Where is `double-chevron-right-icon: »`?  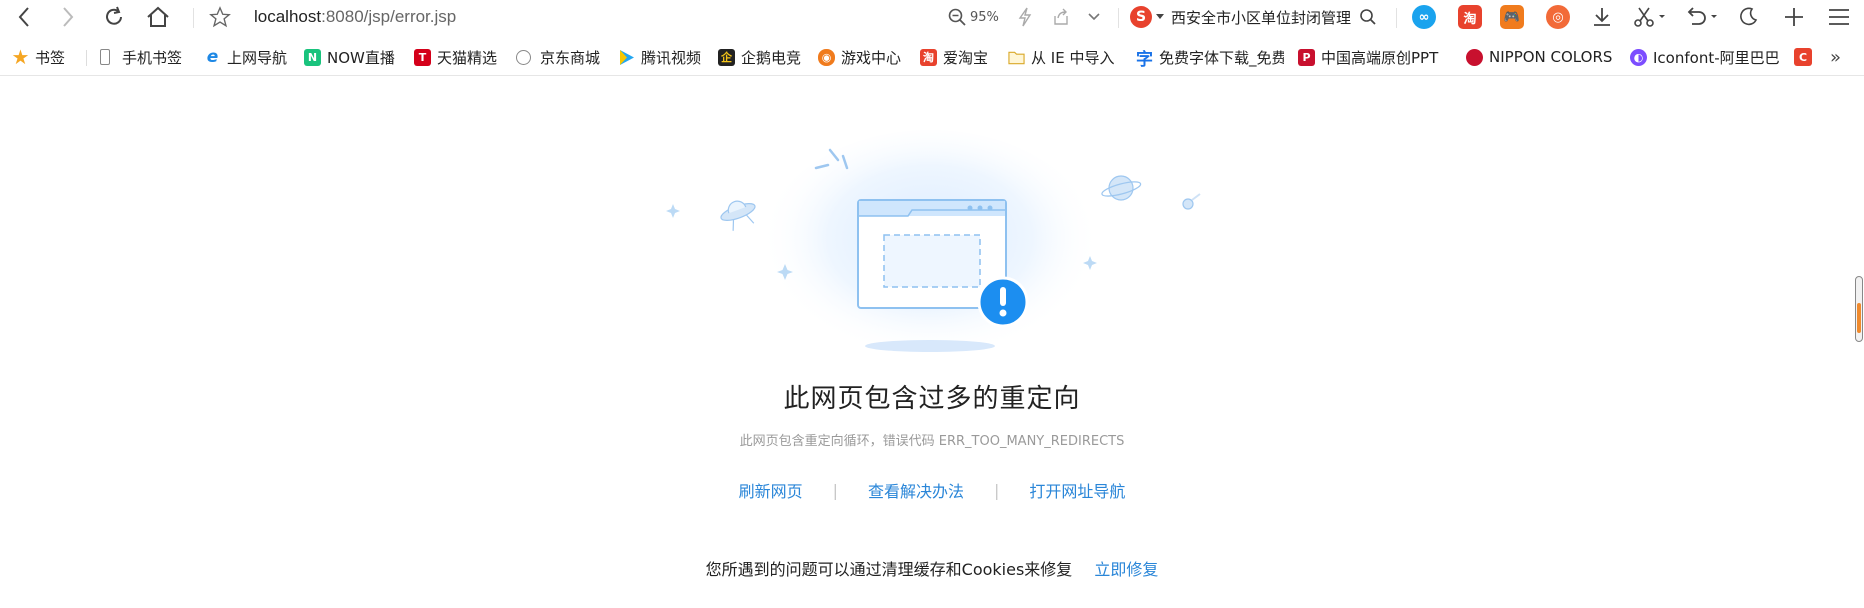
double-chevron-right-icon: » is located at coordinates (1836, 57).